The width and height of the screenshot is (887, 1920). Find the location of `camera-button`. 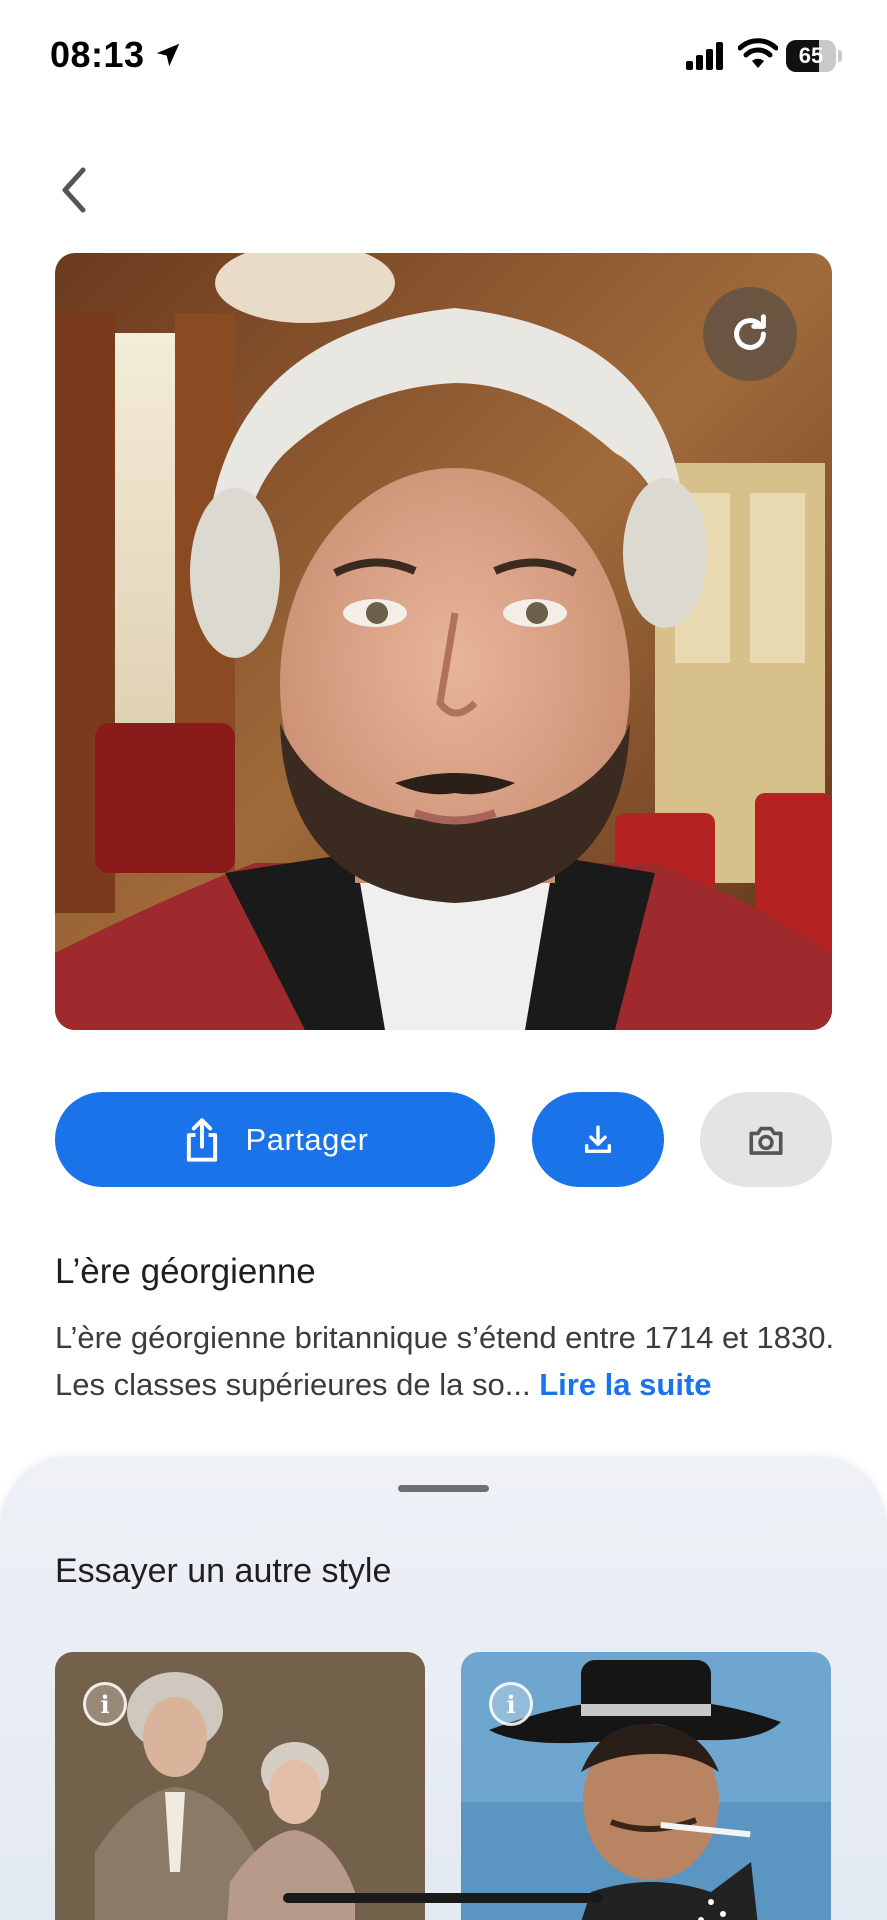

camera-button is located at coordinates (766, 1139).